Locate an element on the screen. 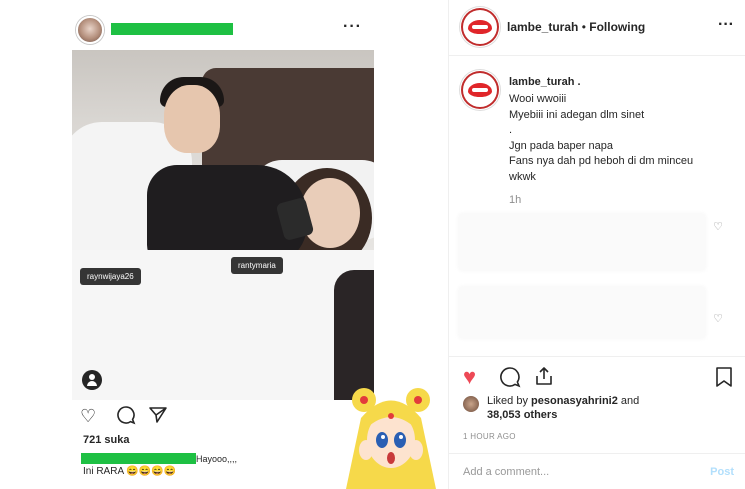  caption-line: wkwk is located at coordinates (522, 176).